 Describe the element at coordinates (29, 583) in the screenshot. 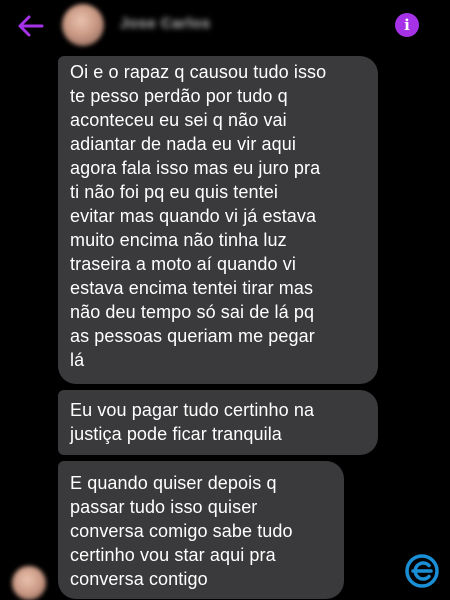

I see `sender-avatar` at that location.